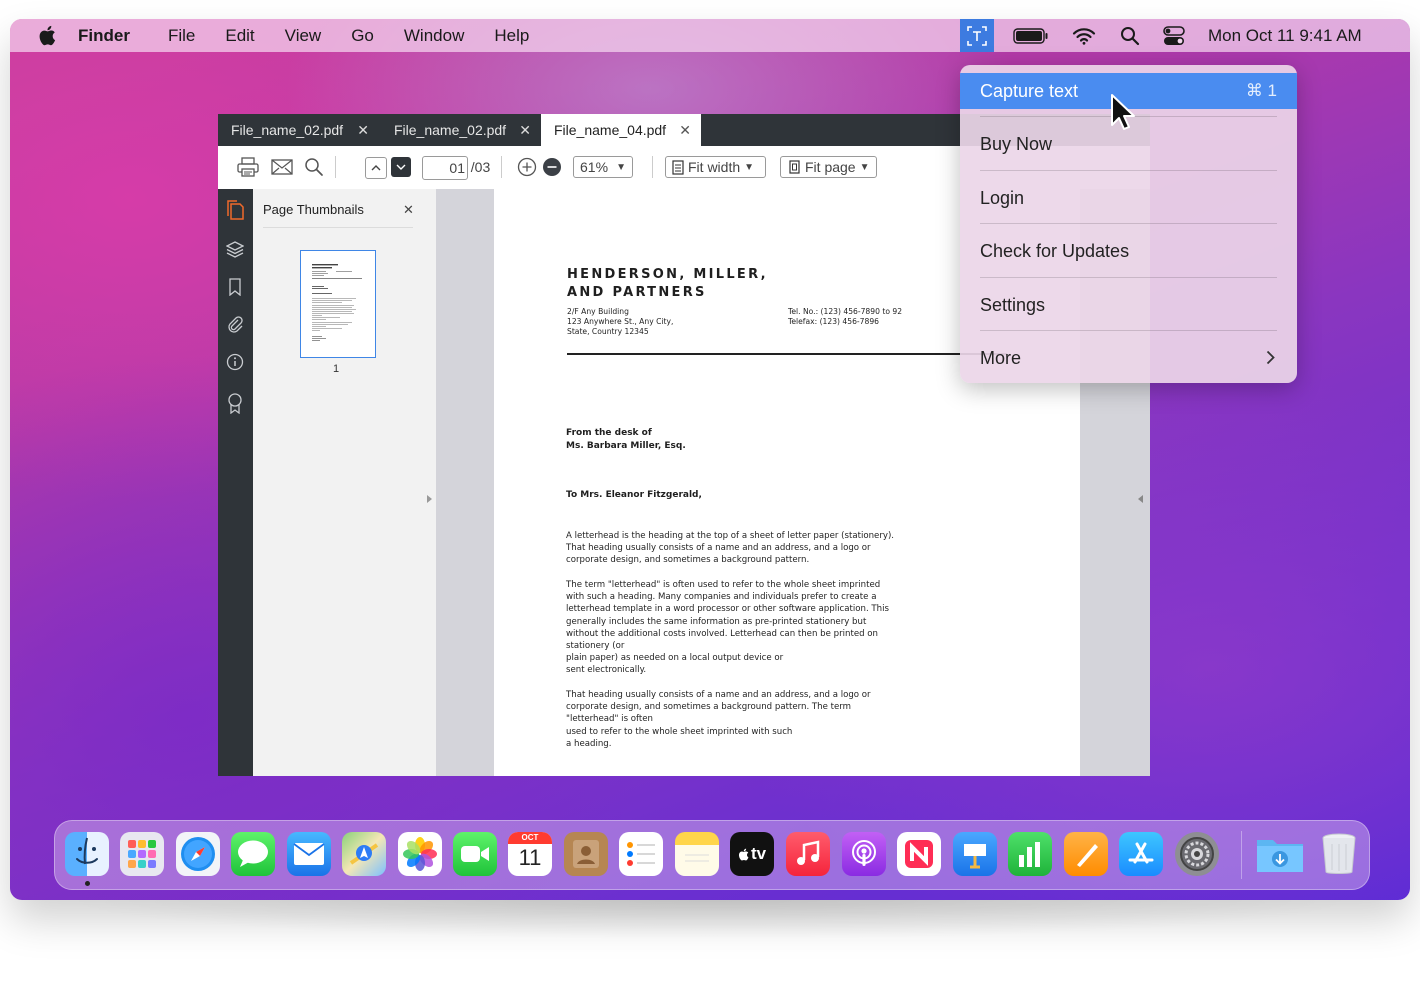 This screenshot has width=1420, height=994. I want to click on control-center-icon, so click(1174, 35).